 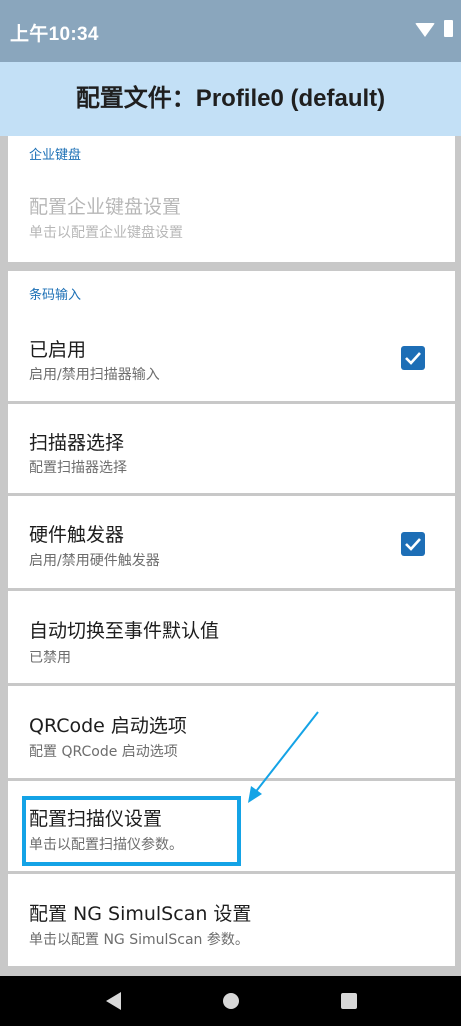 What do you see at coordinates (349, 1001) in the screenshot?
I see `nav-recents-icon` at bounding box center [349, 1001].